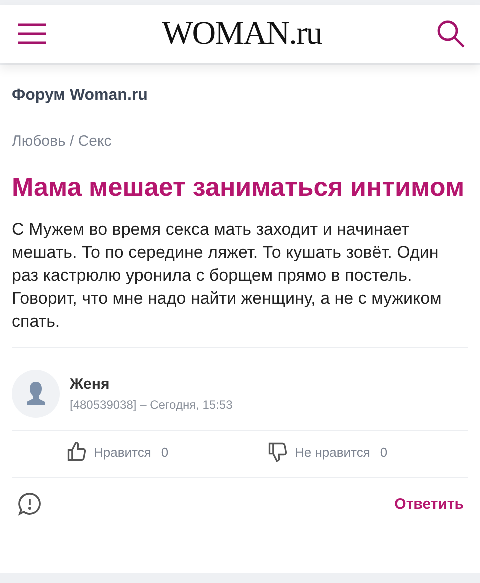  Describe the element at coordinates (367, 452) in the screenshot. I see `dislike-button: Не нравится 0` at that location.